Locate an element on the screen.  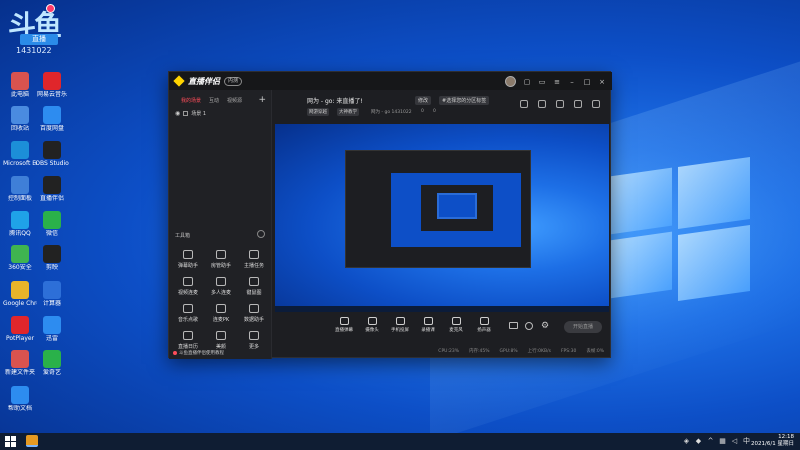
settings-icon: ⚙ is located at coordinates (545, 326).